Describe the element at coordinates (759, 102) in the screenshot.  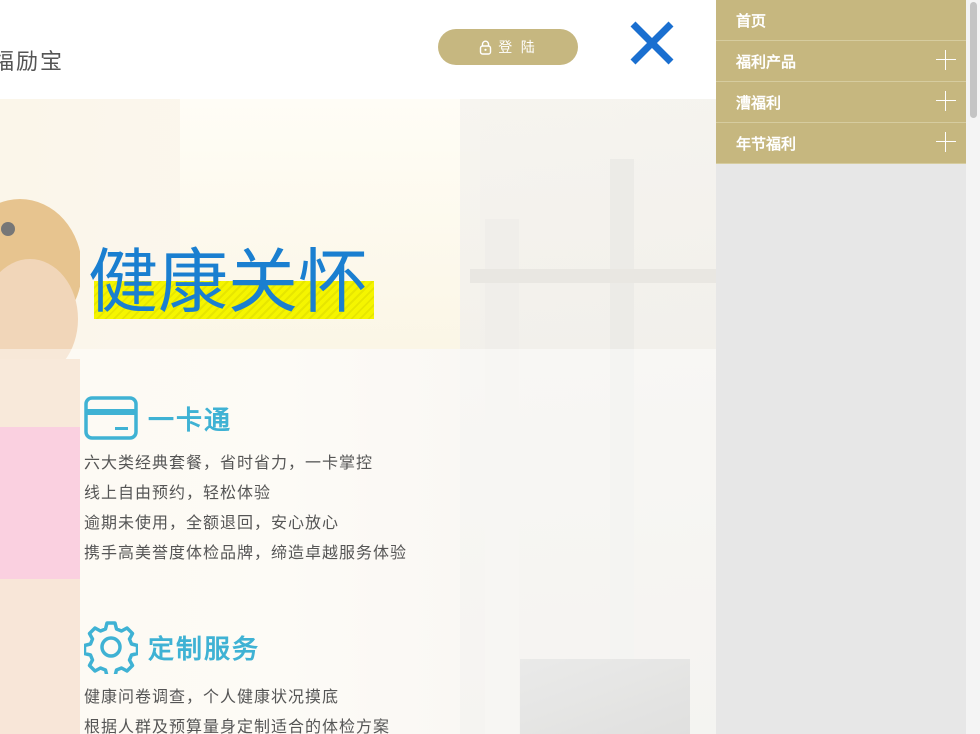
I see `menu-item-label: 漕福利` at that location.